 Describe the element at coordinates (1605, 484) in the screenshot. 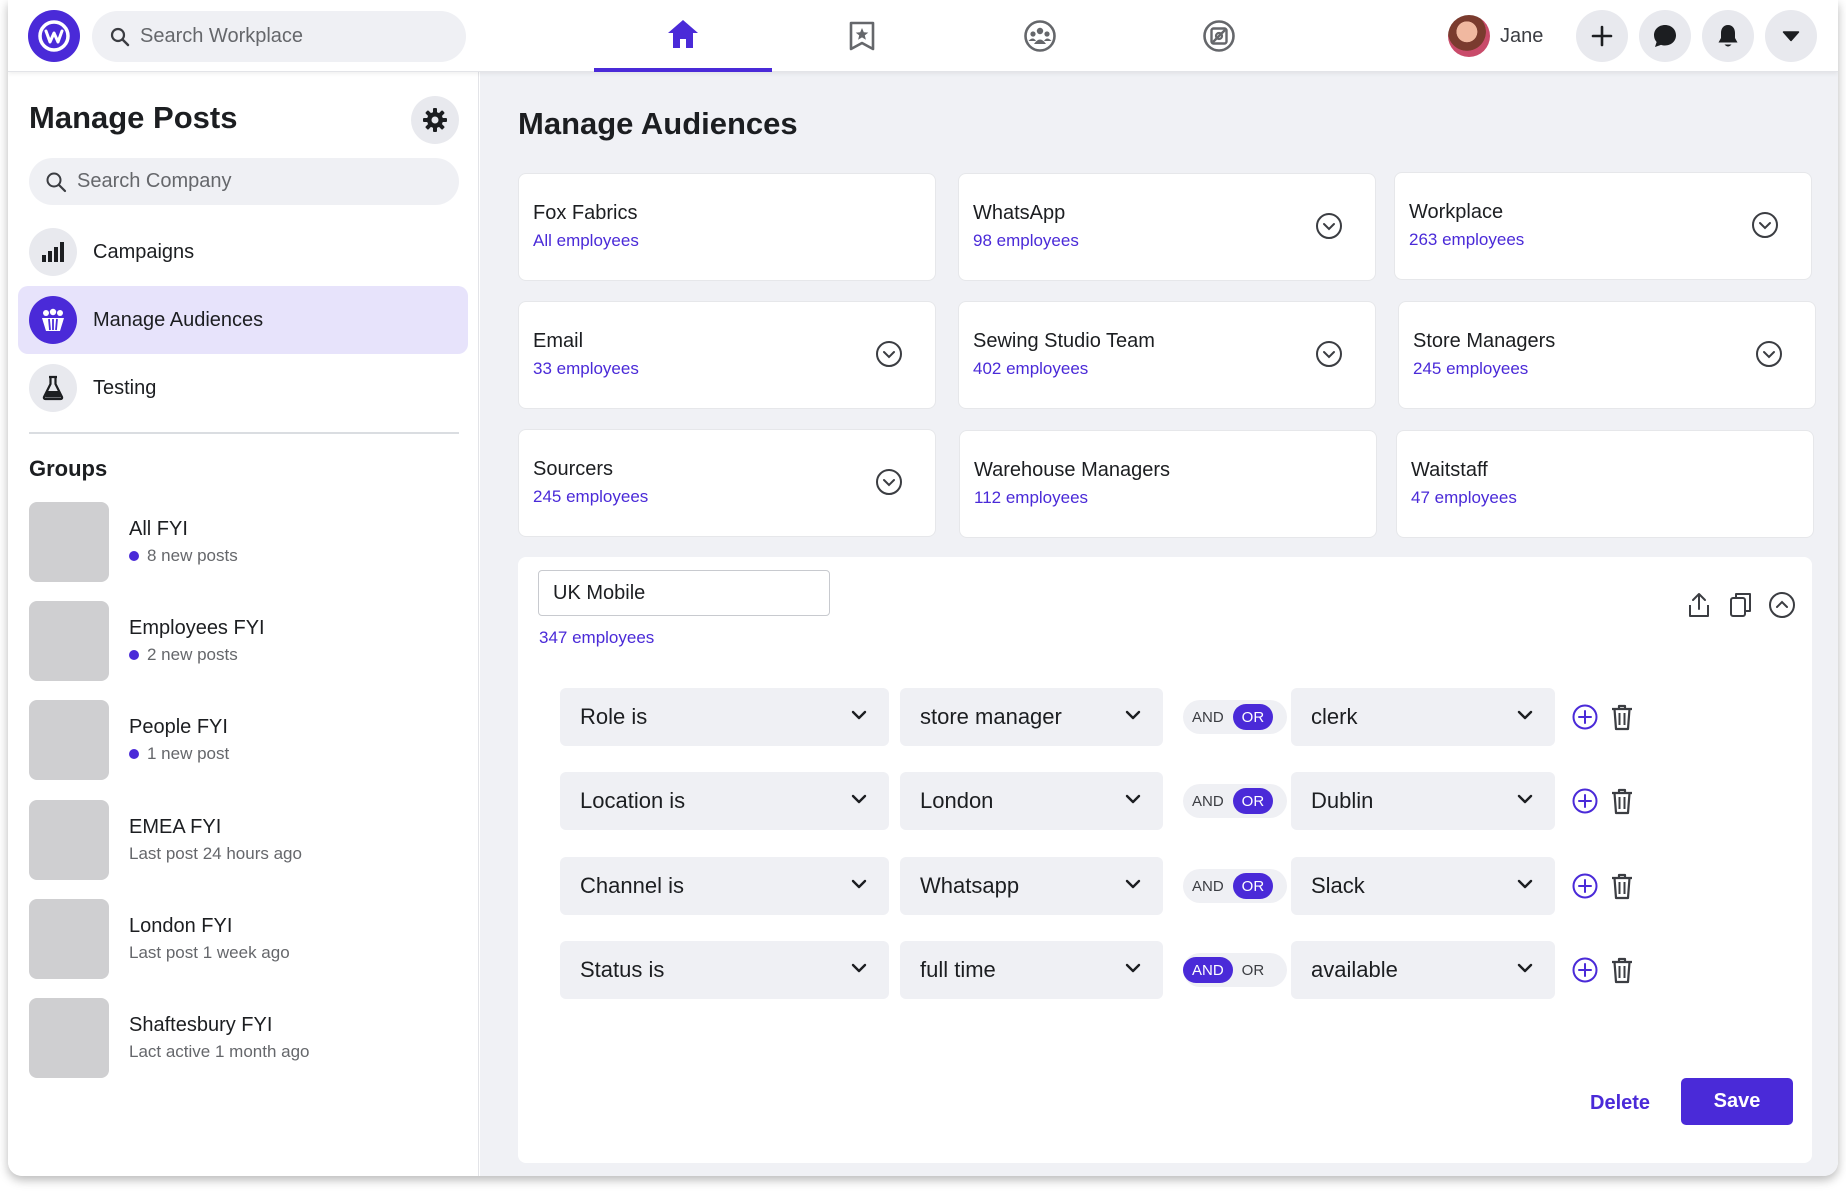

I see `audience-card-waitstaff: Waitstaff 47 employees` at that location.